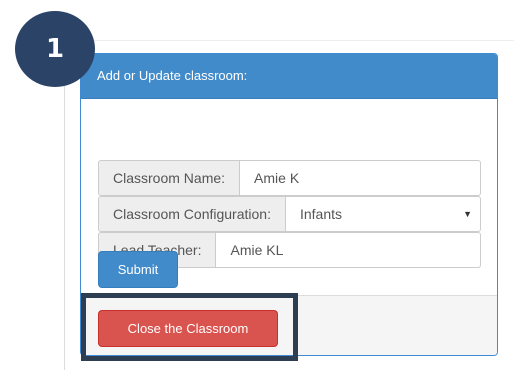 The width and height of the screenshot is (514, 370). Describe the element at coordinates (169, 178) in the screenshot. I see `classroom-name-label: Classroom Name:` at that location.